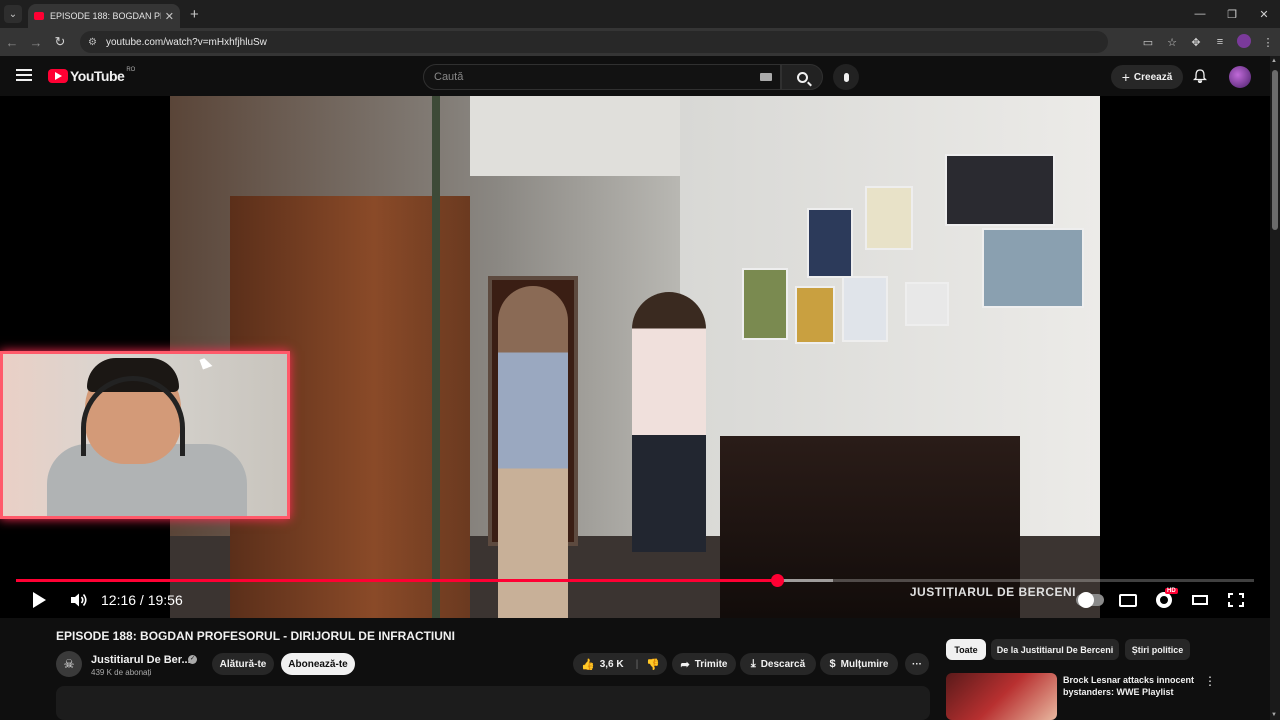  I want to click on country-code: RO, so click(131, 70).